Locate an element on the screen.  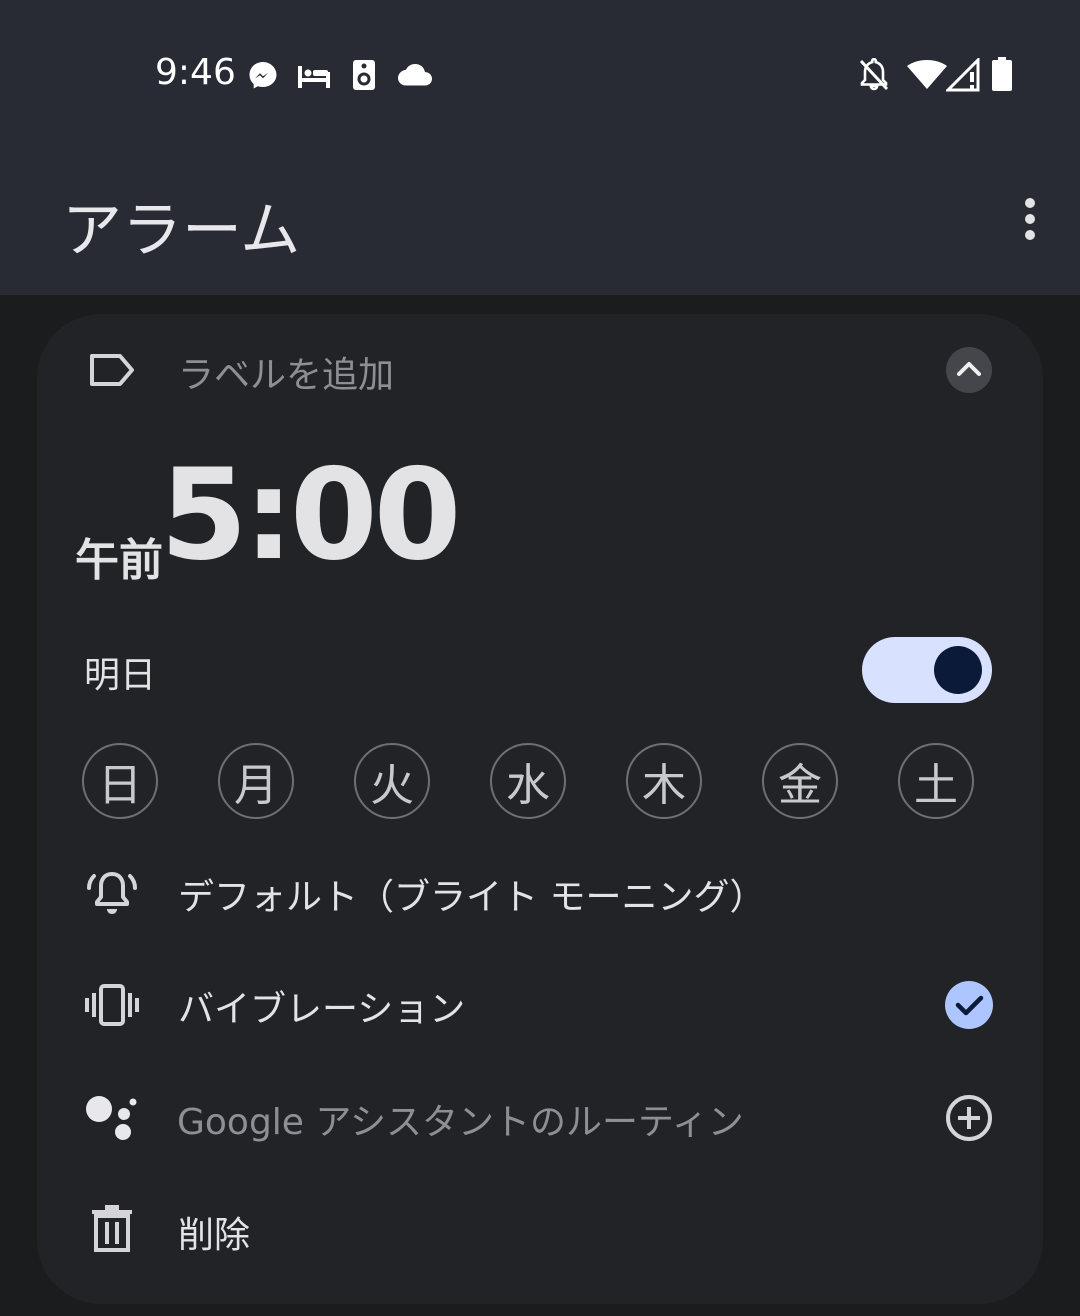
check-icon is located at coordinates (969, 1005).